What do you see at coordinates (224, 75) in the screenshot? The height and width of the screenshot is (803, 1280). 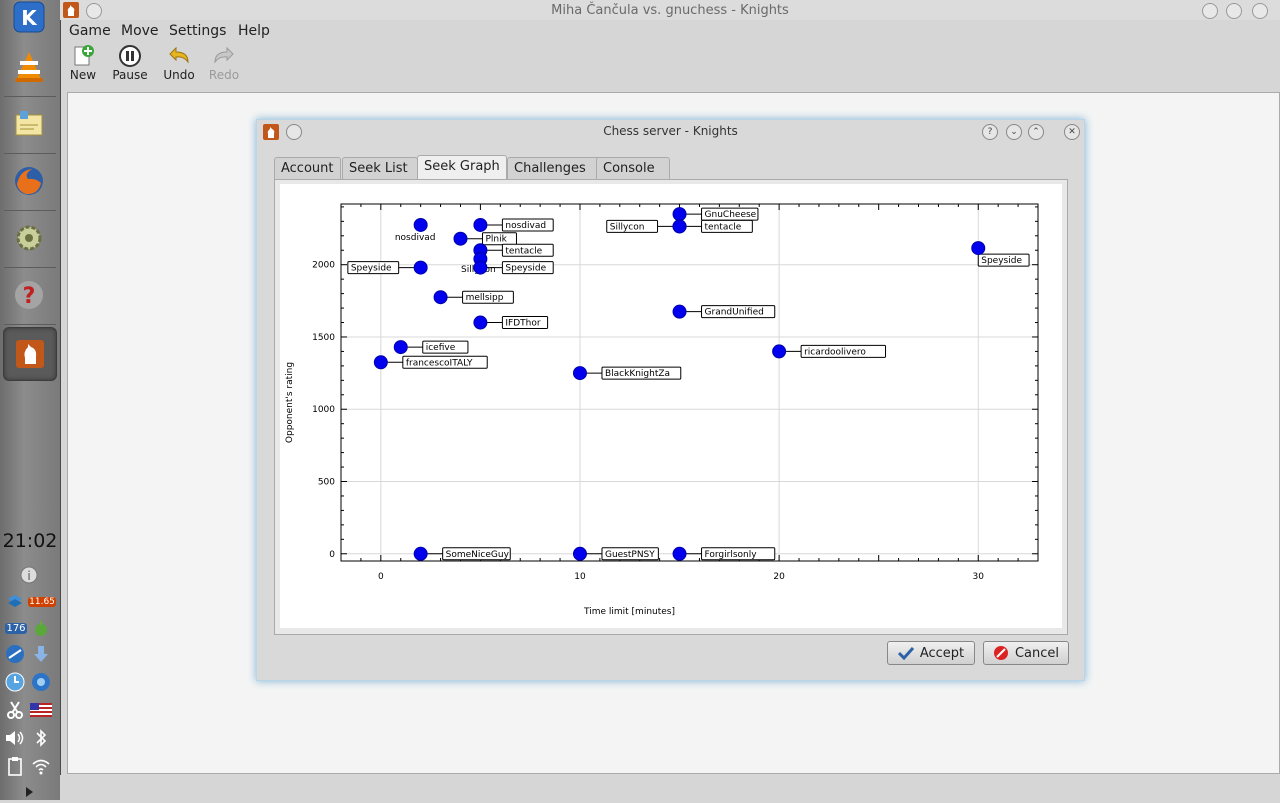 I see `redo-label: Redo` at bounding box center [224, 75].